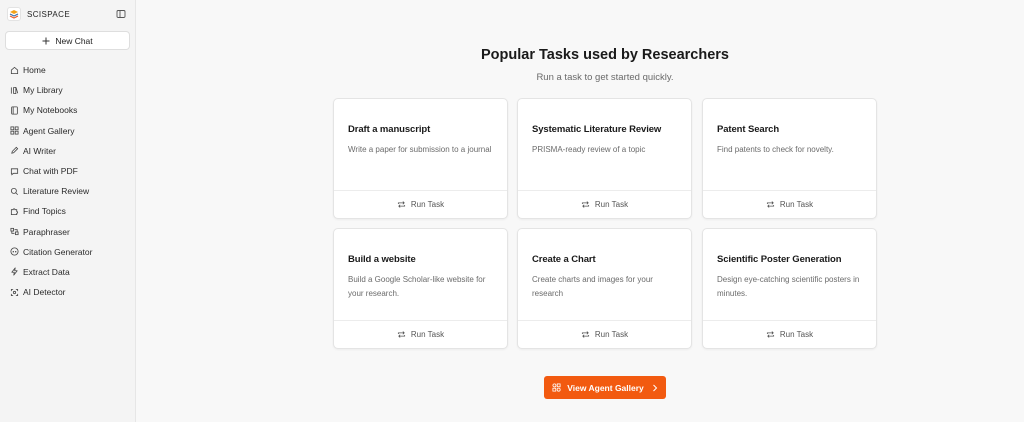  What do you see at coordinates (14, 171) in the screenshot?
I see `chat-icon` at bounding box center [14, 171].